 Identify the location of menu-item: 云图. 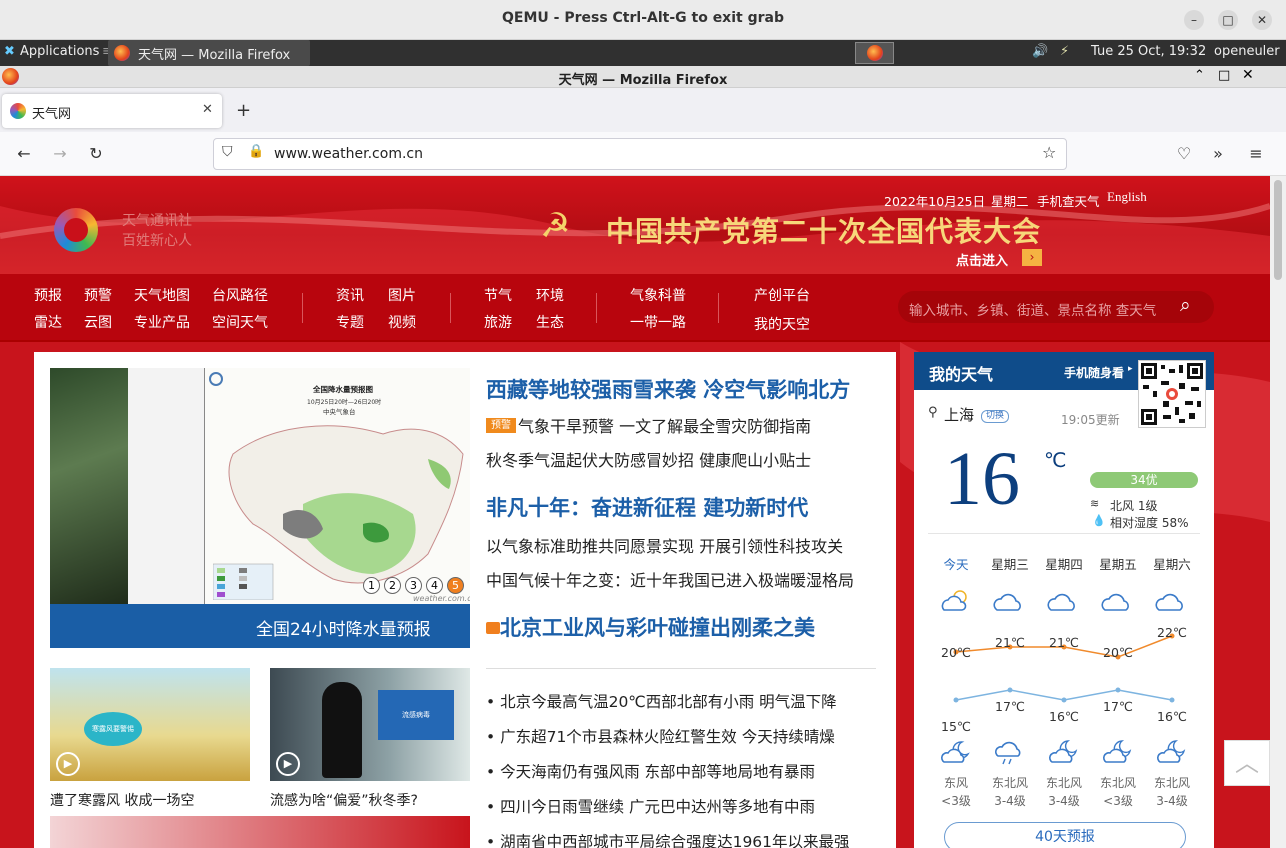
(98, 322).